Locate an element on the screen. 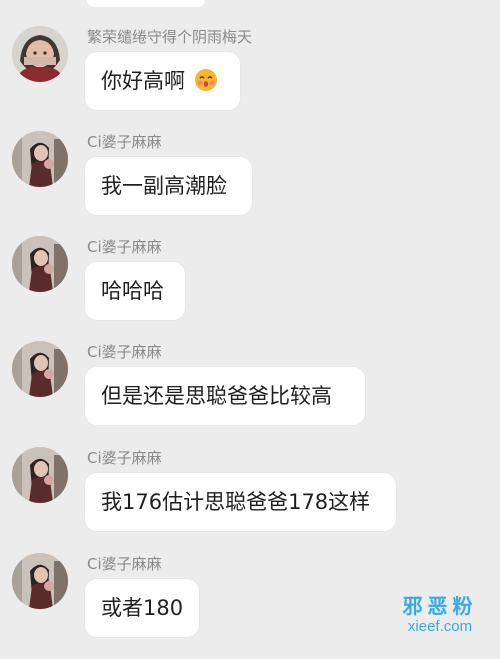 This screenshot has height=659, width=500. message-bubble: 哈哈哈 is located at coordinates (135, 291).